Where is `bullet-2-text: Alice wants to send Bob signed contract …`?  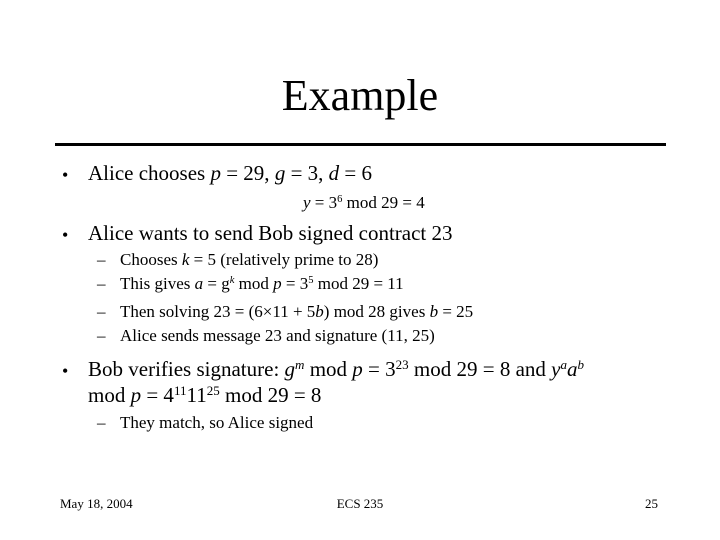
bullet-2-text: Alice wants to send Bob signed contract … is located at coordinates (270, 233).